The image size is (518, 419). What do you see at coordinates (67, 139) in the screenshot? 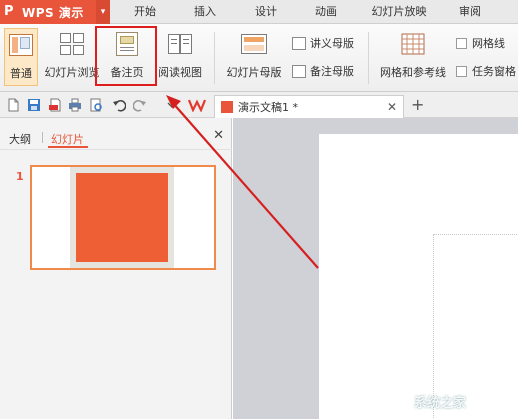
I see `tab-slides: 幻灯片` at bounding box center [67, 139].